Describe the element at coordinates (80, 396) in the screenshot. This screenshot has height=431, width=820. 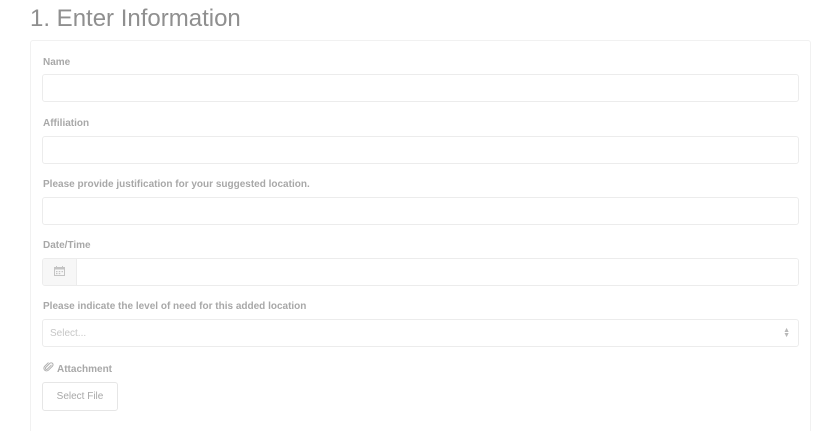
I see `select-file-button: Select File` at that location.